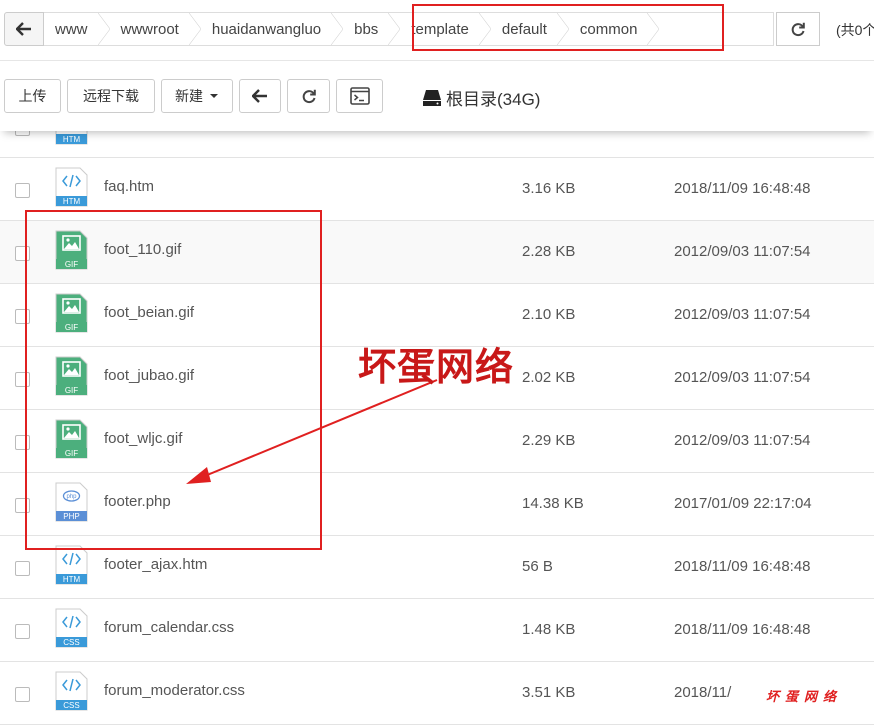 Image resolution: width=874 pixels, height=725 pixels. I want to click on watermark-small-text: 坏蛋网络, so click(802, 695).